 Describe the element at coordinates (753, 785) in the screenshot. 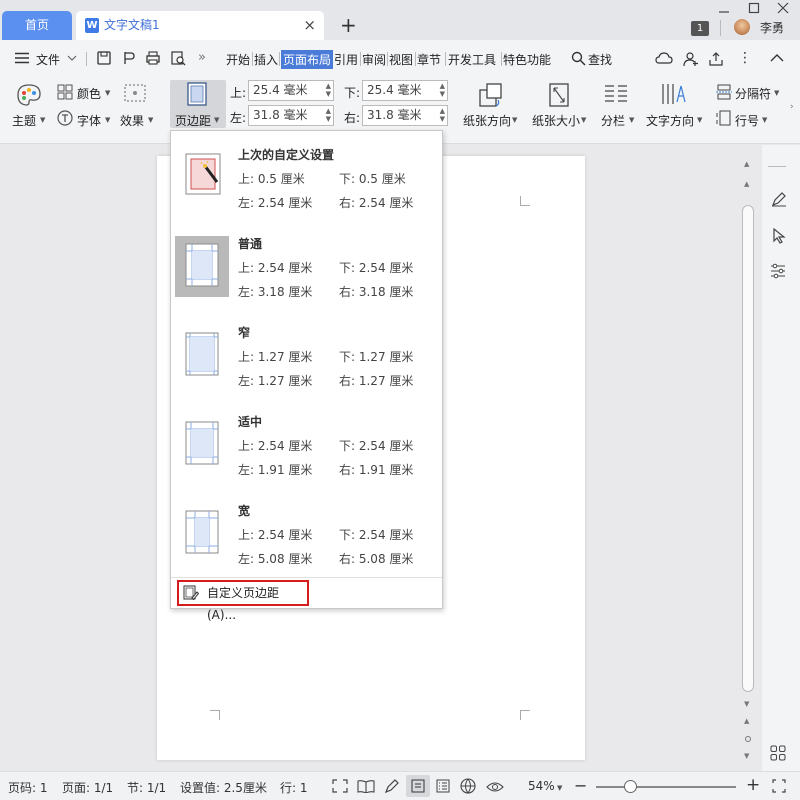

I see `zoom-in-button: +` at that location.